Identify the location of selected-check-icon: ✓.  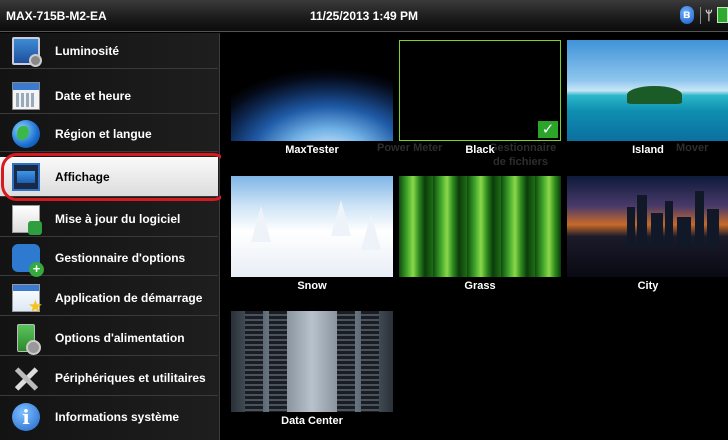
(548, 129).